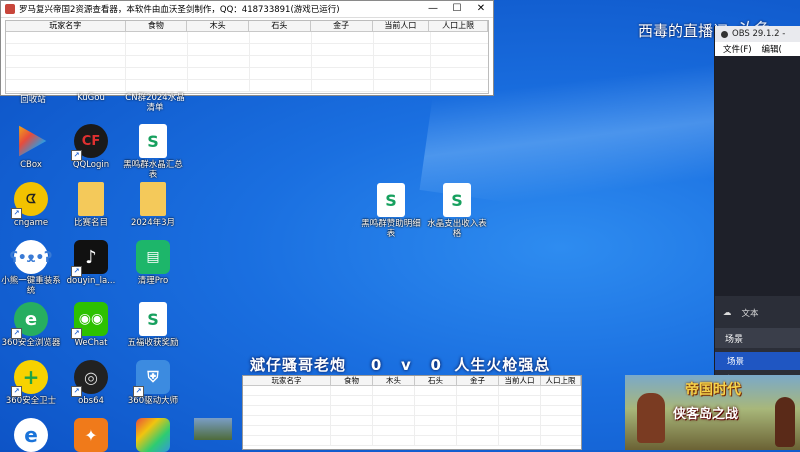 The width and height of the screenshot is (800, 452). I want to click on scoreboard: 斌仔骚哥老炮 0 v 0 人生火枪强总, so click(400, 364).